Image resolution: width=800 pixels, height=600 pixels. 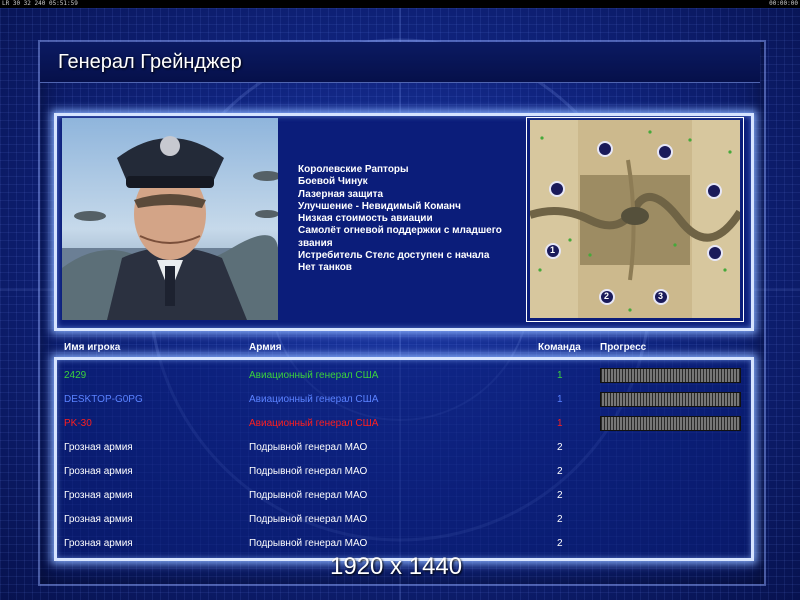 What do you see at coordinates (559, 347) in the screenshot?
I see `column-header-team: Команда` at bounding box center [559, 347].